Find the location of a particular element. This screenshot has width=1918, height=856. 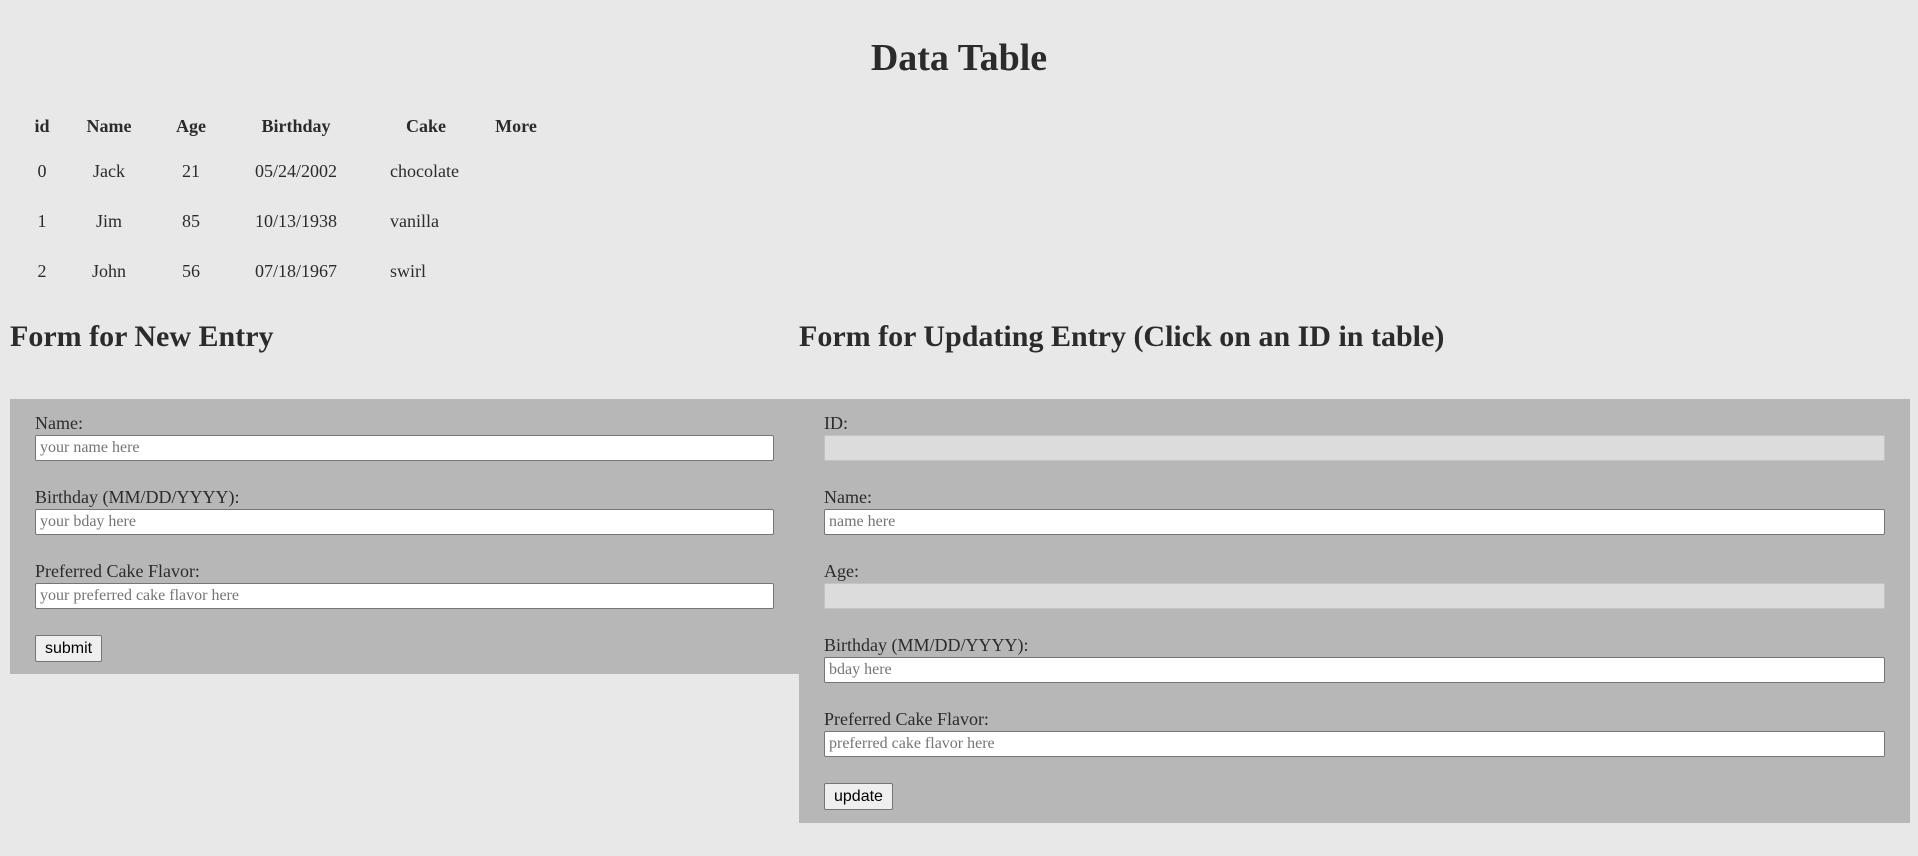

header-more: More is located at coordinates (516, 125).